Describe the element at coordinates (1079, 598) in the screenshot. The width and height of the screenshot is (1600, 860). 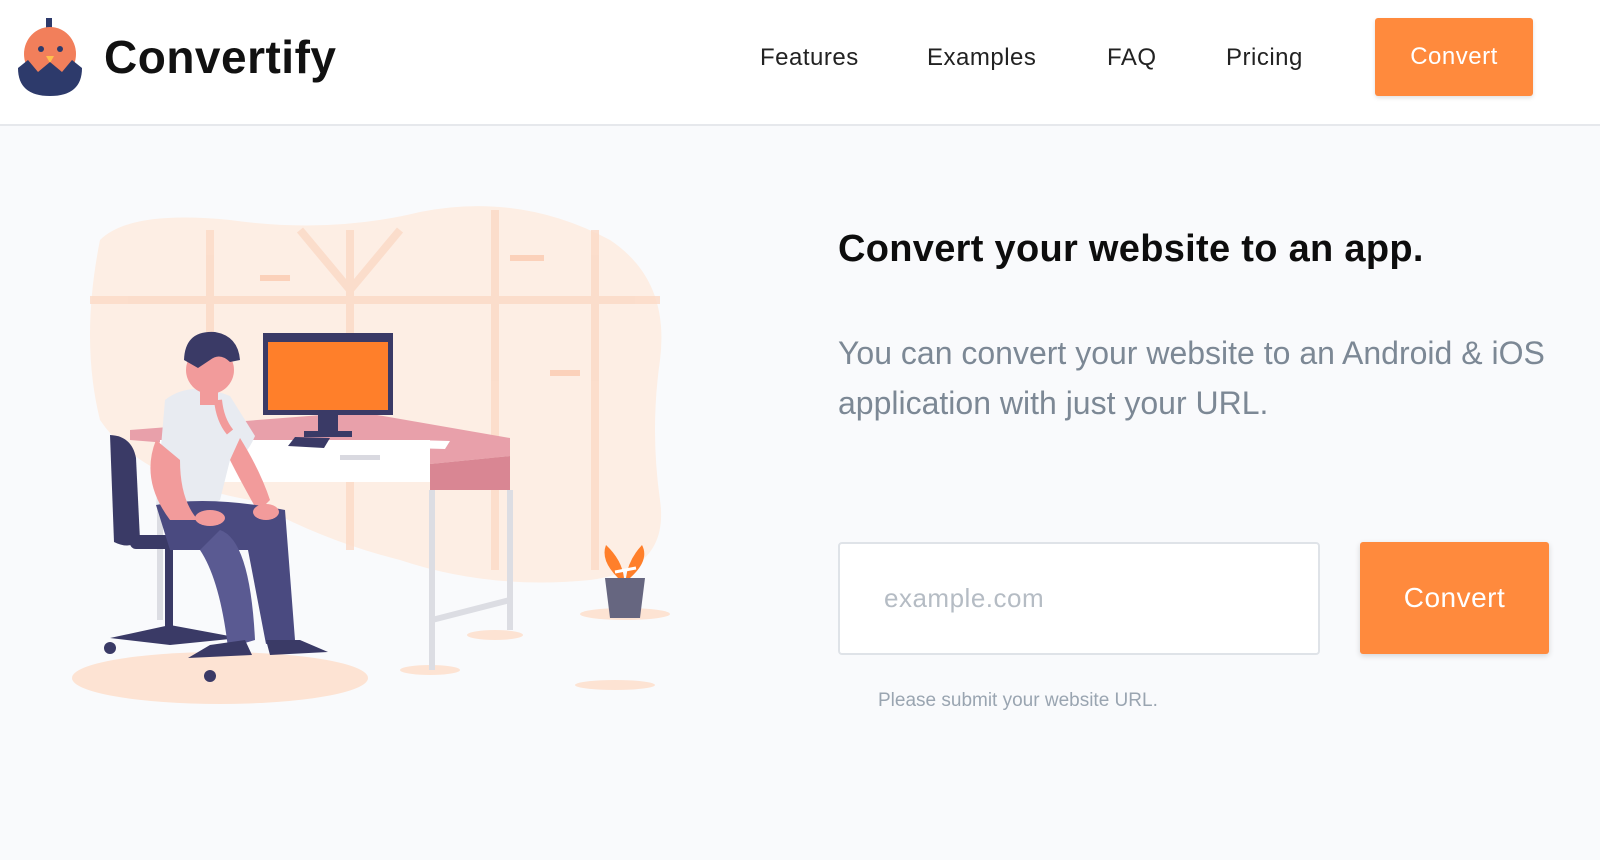
I see `website-url-input` at that location.